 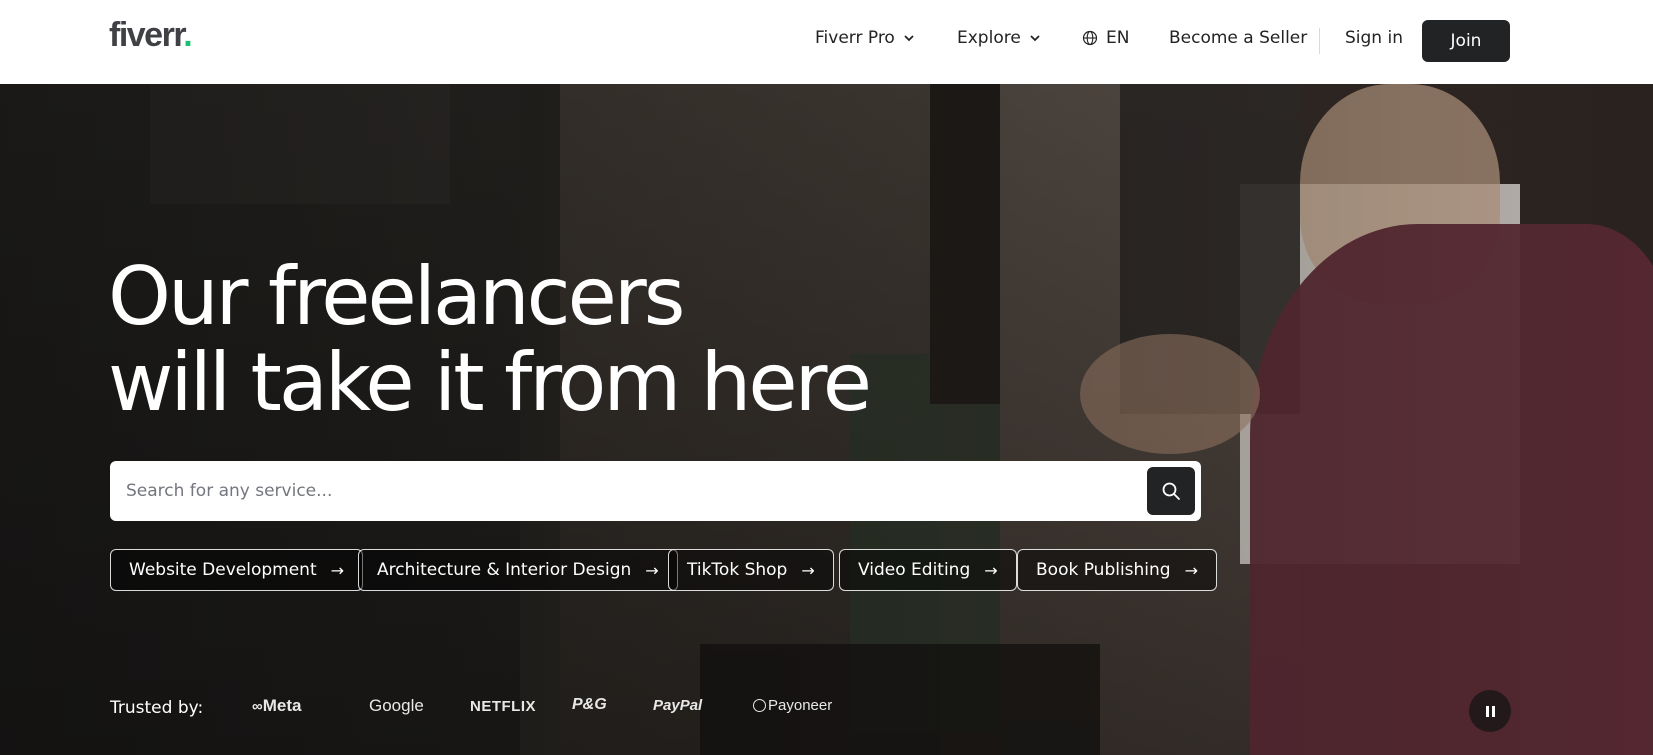 I want to click on nav-sign-in-label: Sign in, so click(x=1374, y=38).